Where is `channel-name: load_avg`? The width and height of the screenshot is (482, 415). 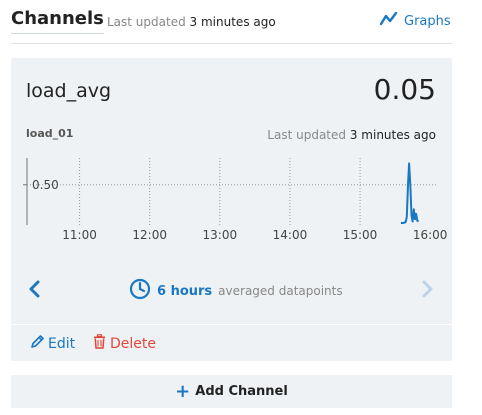 channel-name: load_avg is located at coordinates (69, 91).